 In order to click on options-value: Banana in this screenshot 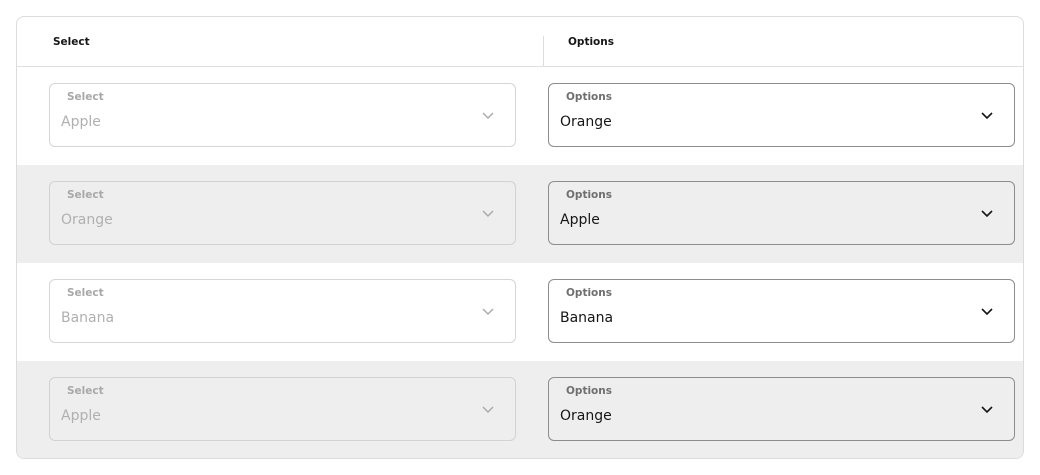, I will do `click(587, 318)`.